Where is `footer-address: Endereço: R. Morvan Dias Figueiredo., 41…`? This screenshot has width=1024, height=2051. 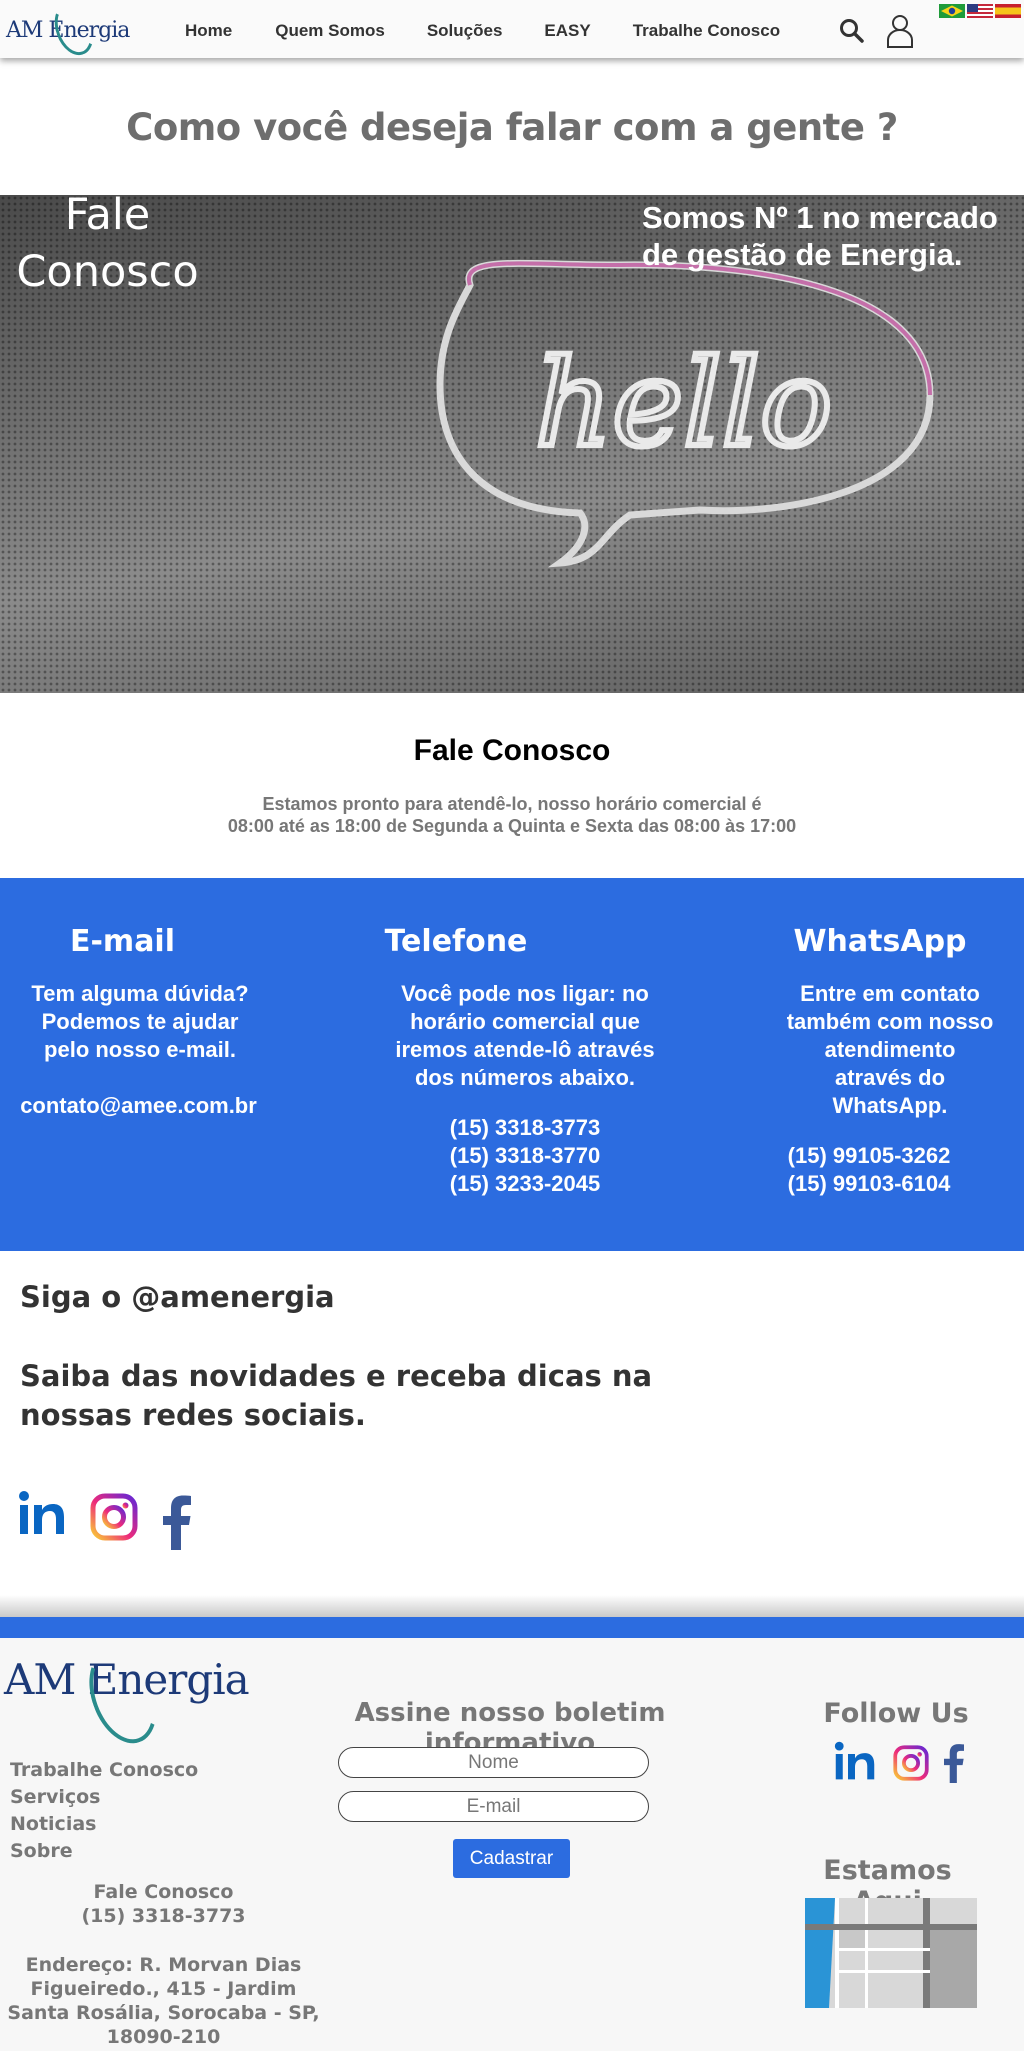
footer-address: Endereço: R. Morvan Dias Figueiredo., 41… is located at coordinates (163, 2001).